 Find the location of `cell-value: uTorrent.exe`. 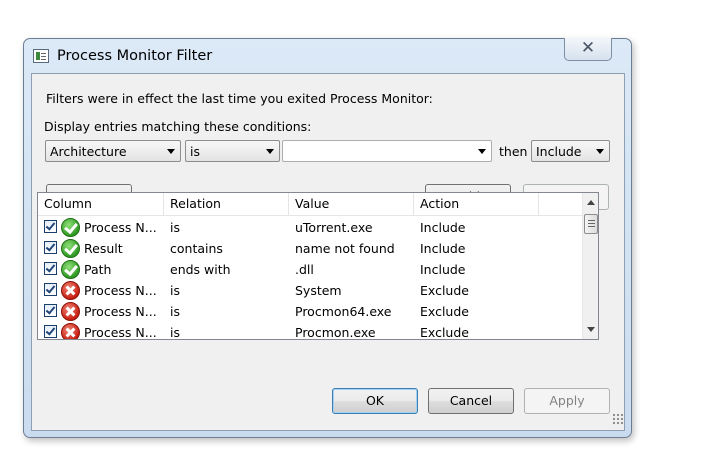

cell-value: uTorrent.exe is located at coordinates (334, 227).